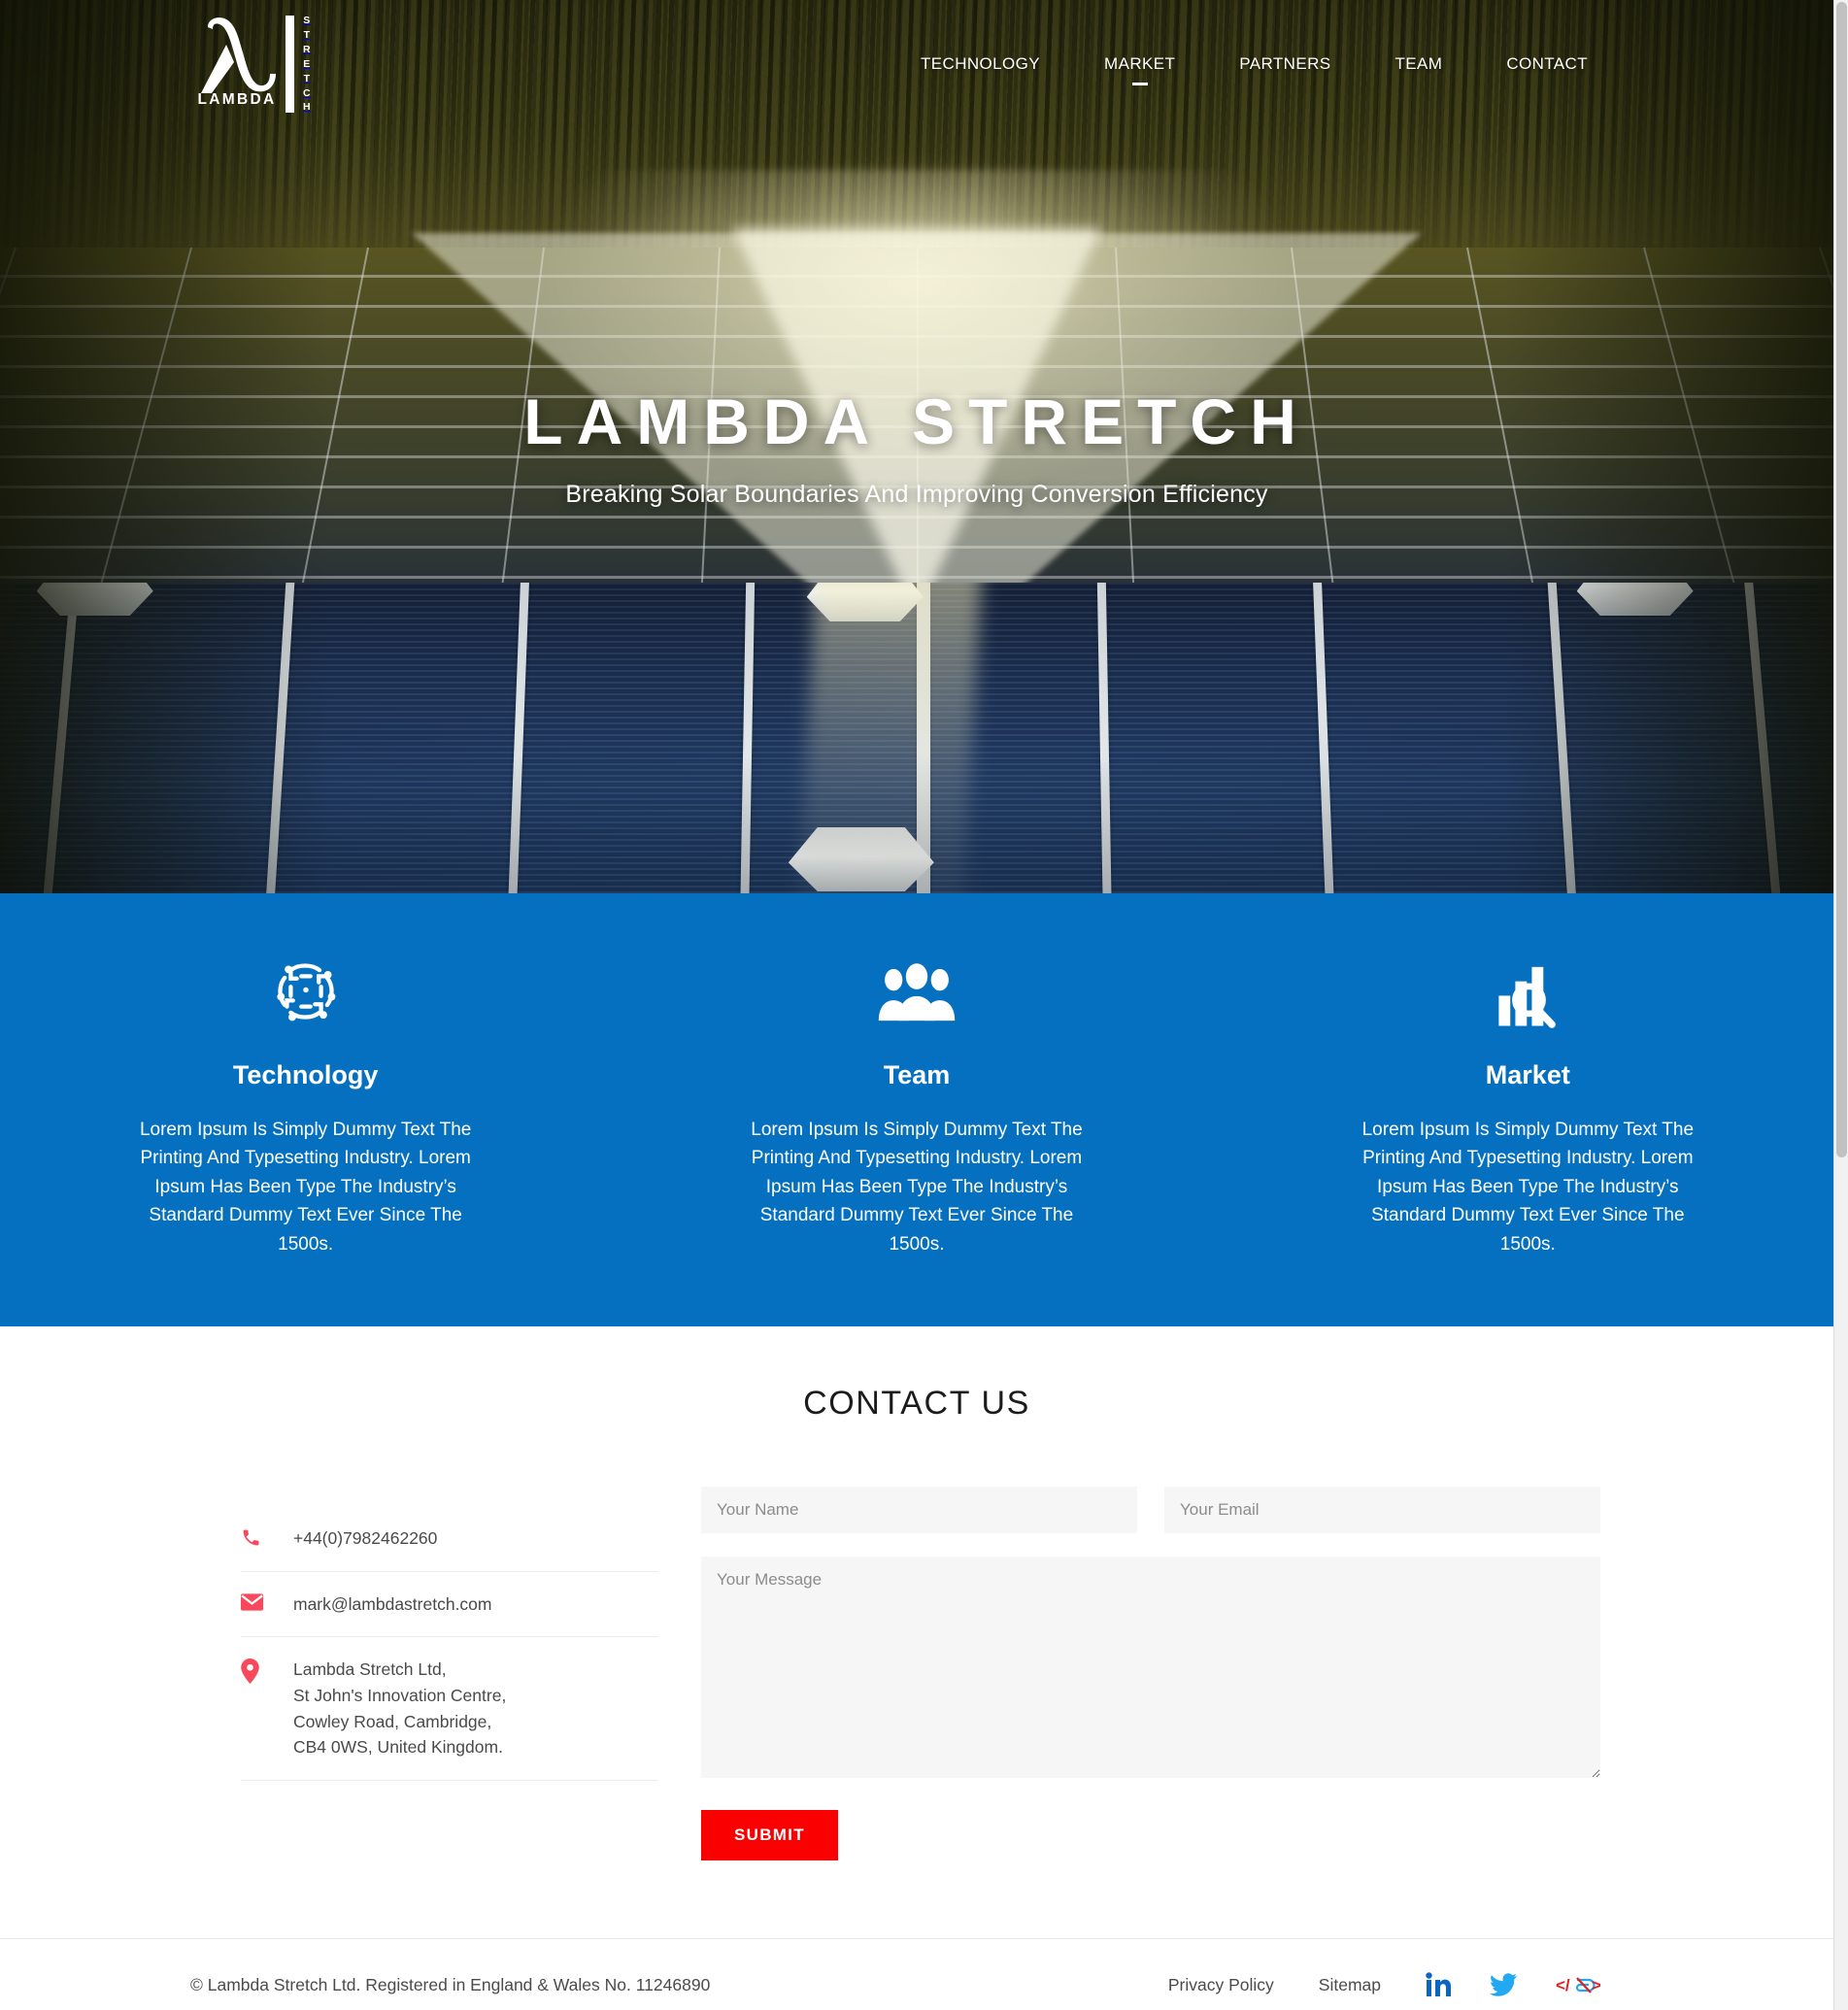  I want to click on logo-wordmark: LAMBDA, so click(237, 99).